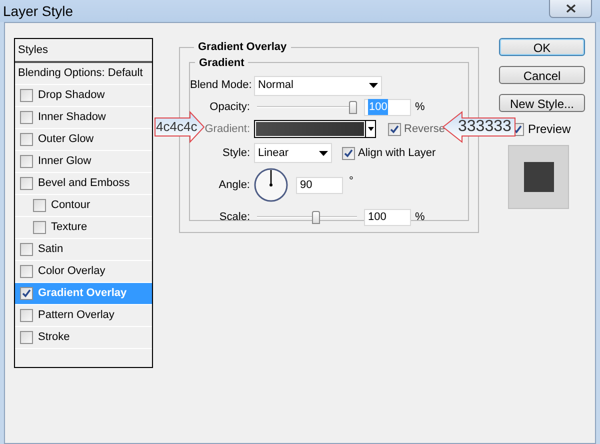  I want to click on close-icon, so click(571, 8).